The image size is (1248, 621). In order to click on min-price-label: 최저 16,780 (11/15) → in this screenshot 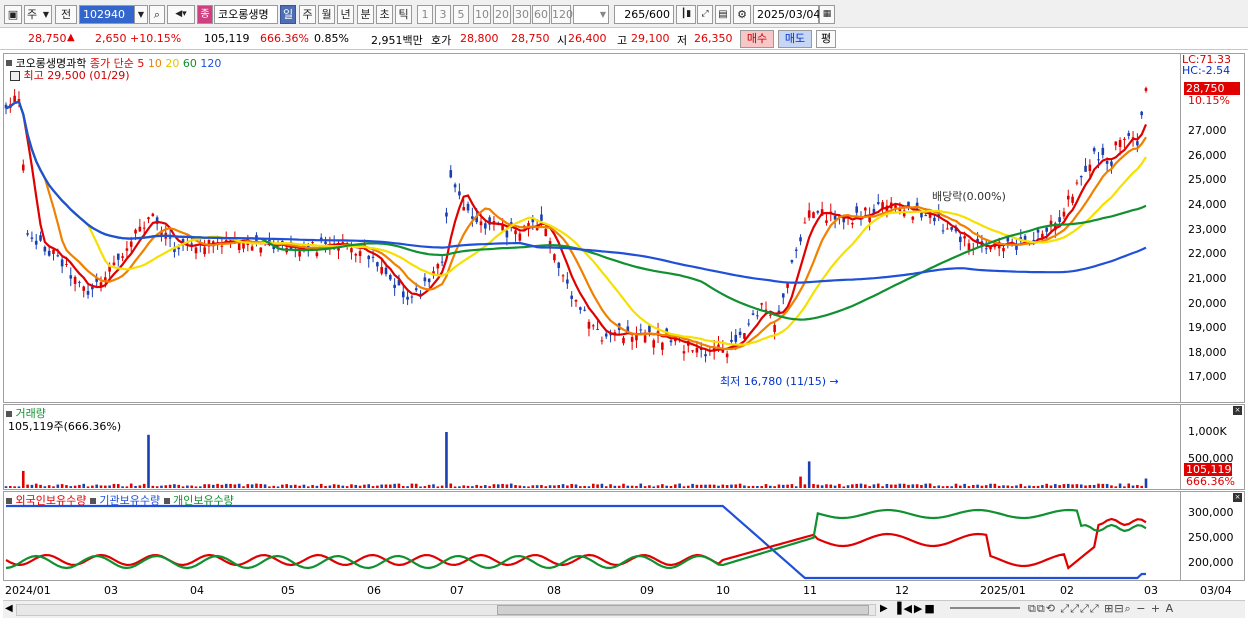, I will do `click(779, 381)`.